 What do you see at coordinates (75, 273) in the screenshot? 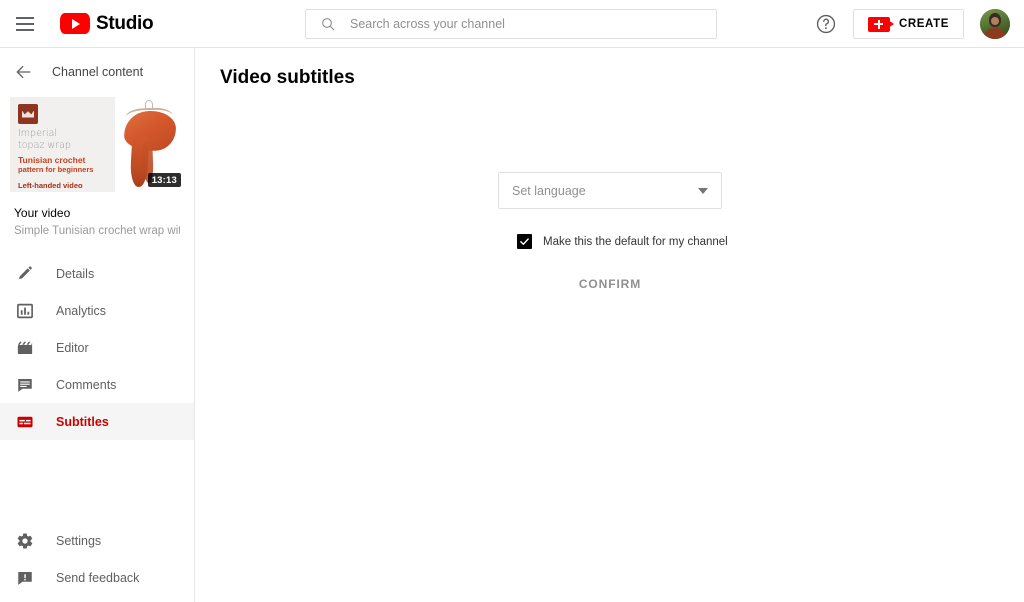
I see `sidebar-item-label: Details` at bounding box center [75, 273].